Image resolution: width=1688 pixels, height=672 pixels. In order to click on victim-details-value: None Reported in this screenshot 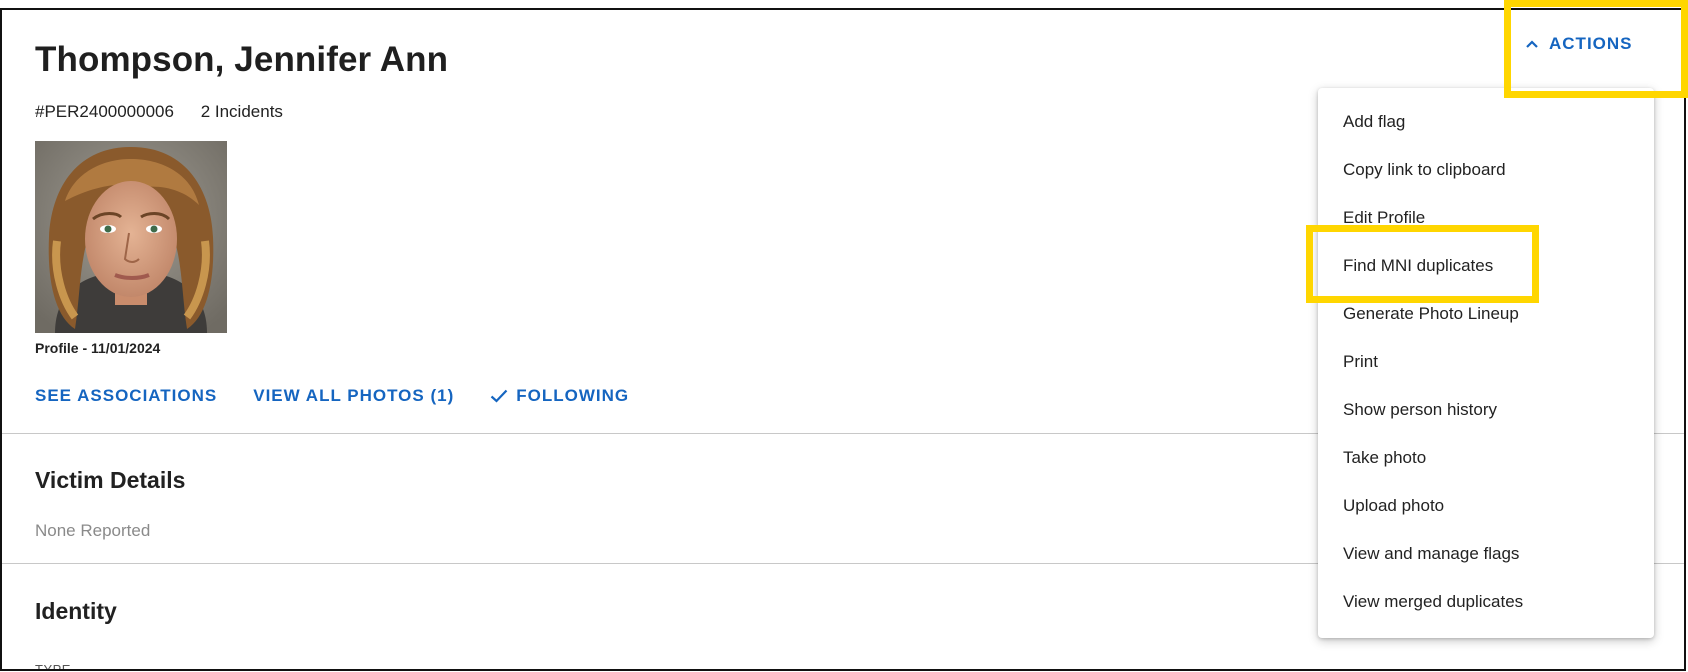, I will do `click(93, 530)`.